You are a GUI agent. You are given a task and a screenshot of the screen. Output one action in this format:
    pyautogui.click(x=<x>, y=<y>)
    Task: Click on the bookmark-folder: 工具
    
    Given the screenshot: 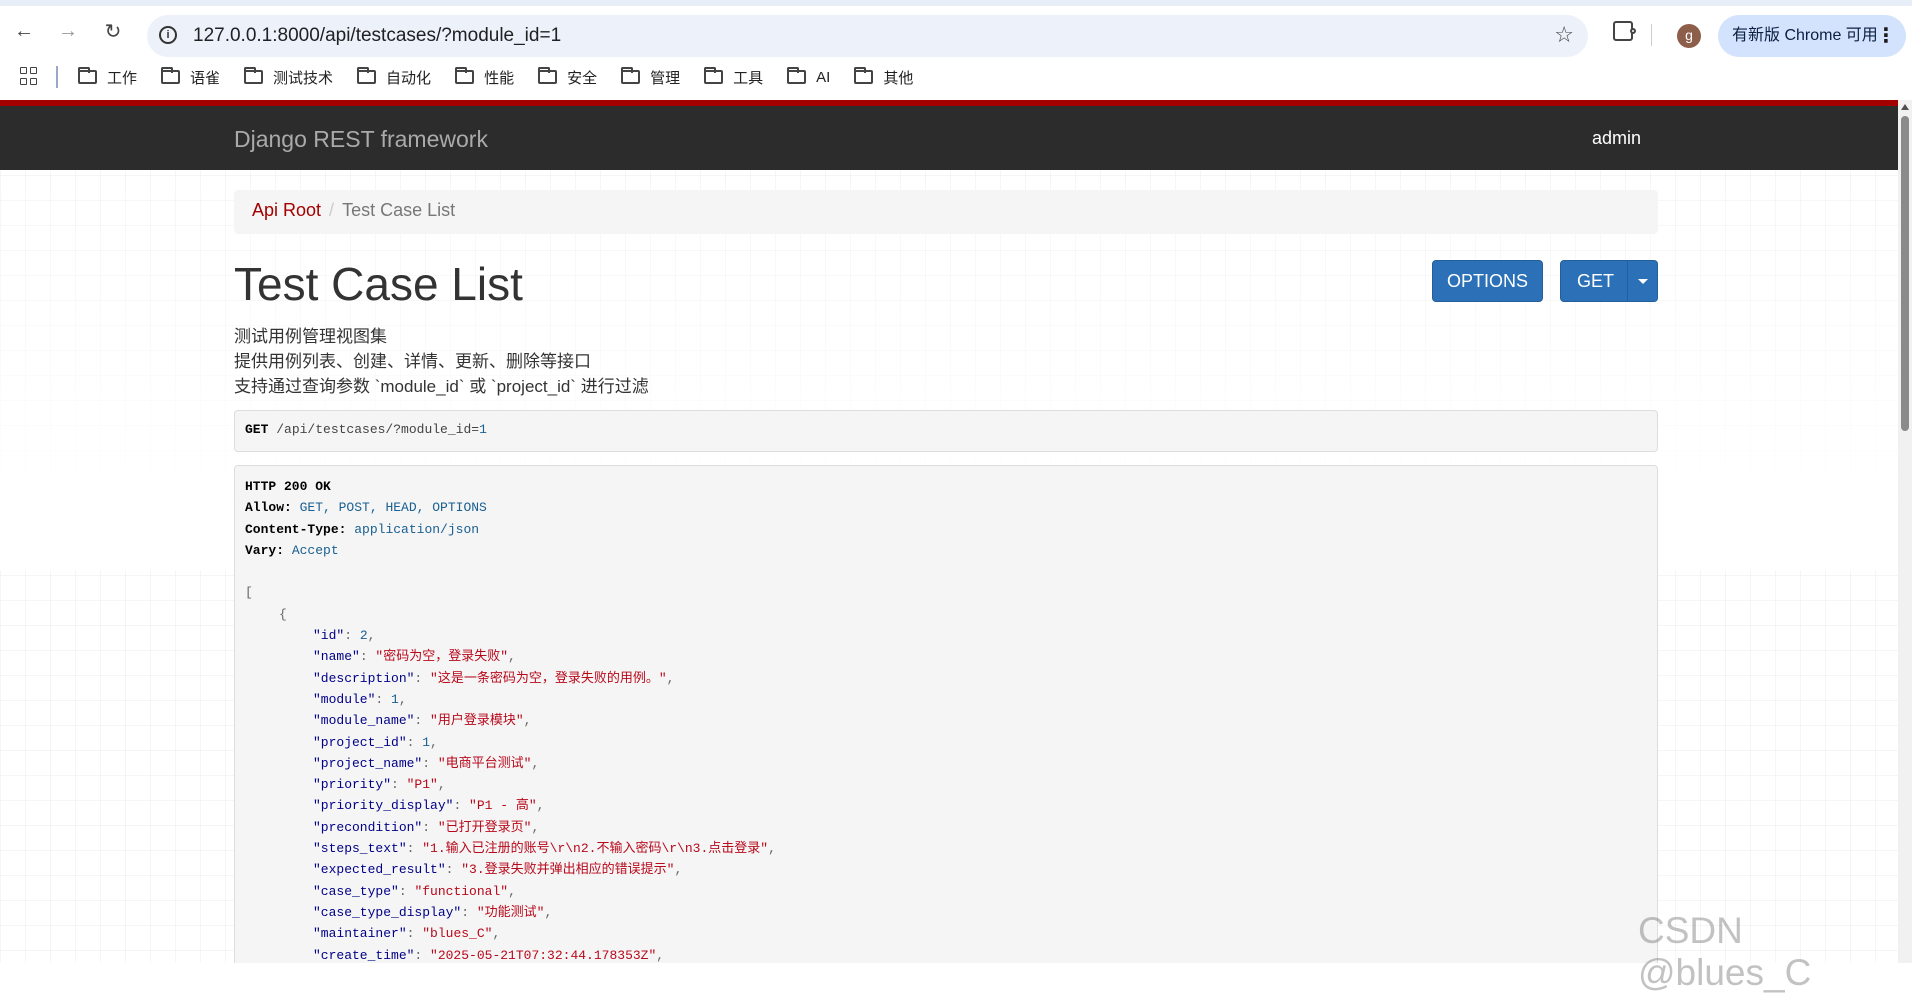 What is the action you would take?
    pyautogui.click(x=733, y=77)
    